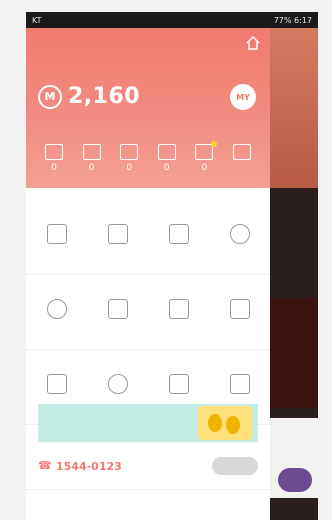 This screenshot has height=520, width=332. Describe the element at coordinates (294, 274) in the screenshot. I see `background-app` at that location.